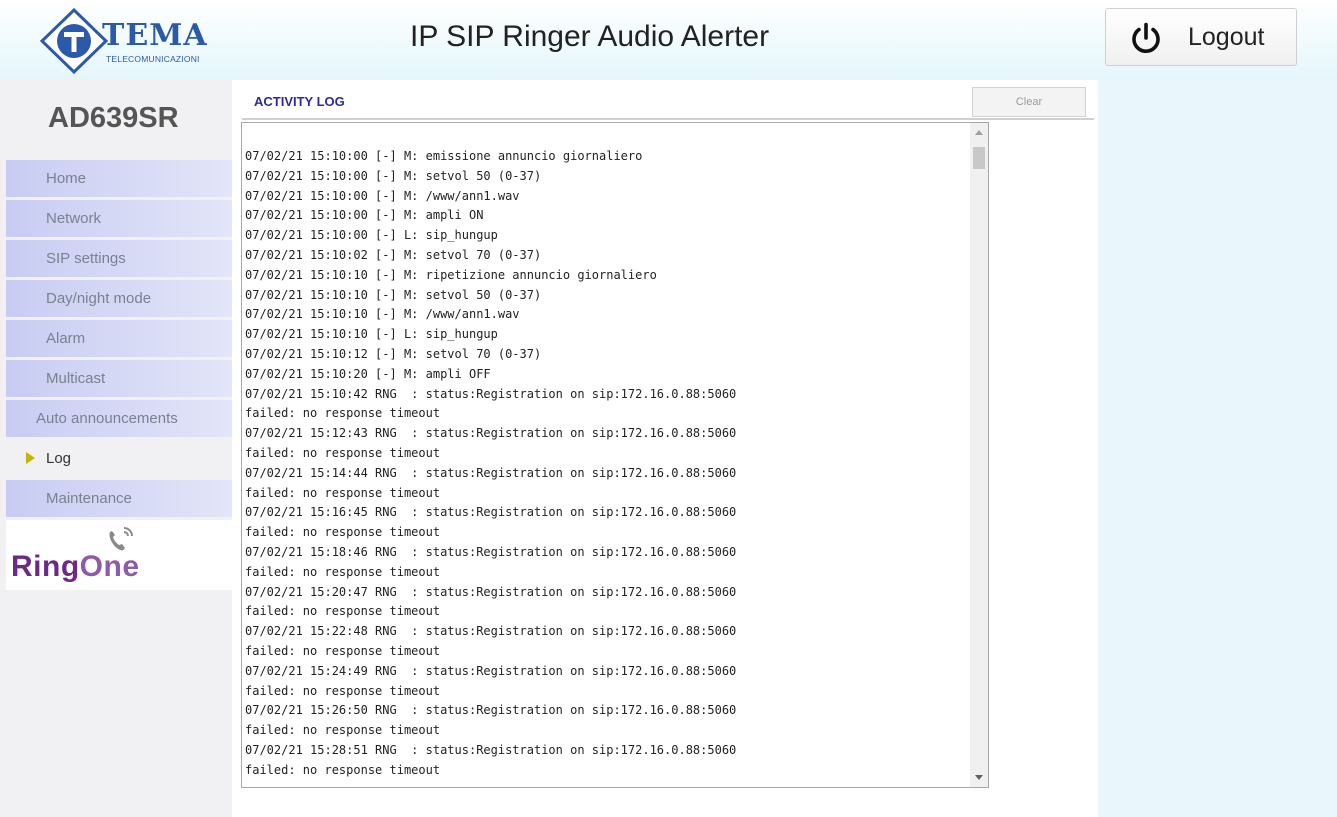 The height and width of the screenshot is (817, 1337). I want to click on sidebar-item-label: Home, so click(66, 178).